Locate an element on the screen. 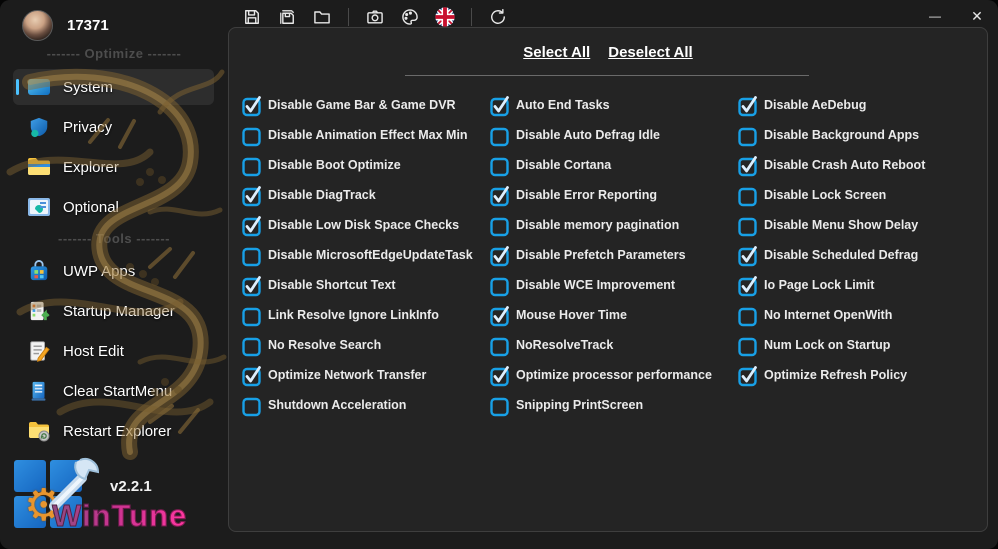 The image size is (998, 549). sidebar-item-clear-startmenu: Clear StartMenu is located at coordinates (113, 391).